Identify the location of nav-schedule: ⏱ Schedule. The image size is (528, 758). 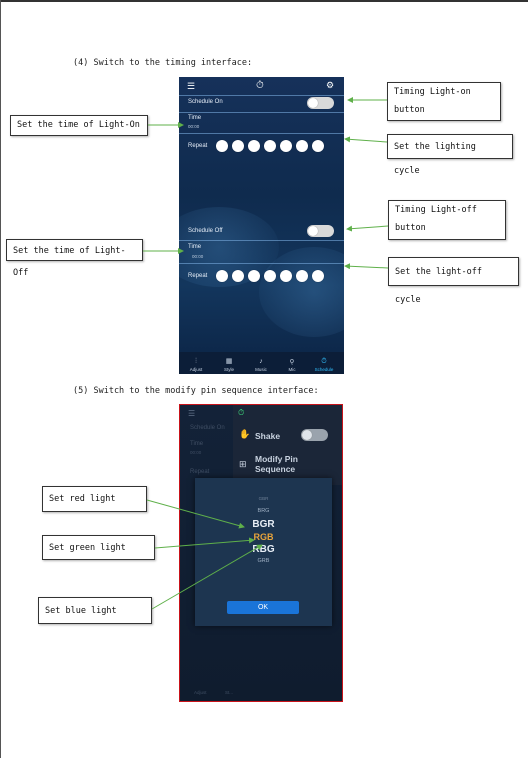
(324, 364).